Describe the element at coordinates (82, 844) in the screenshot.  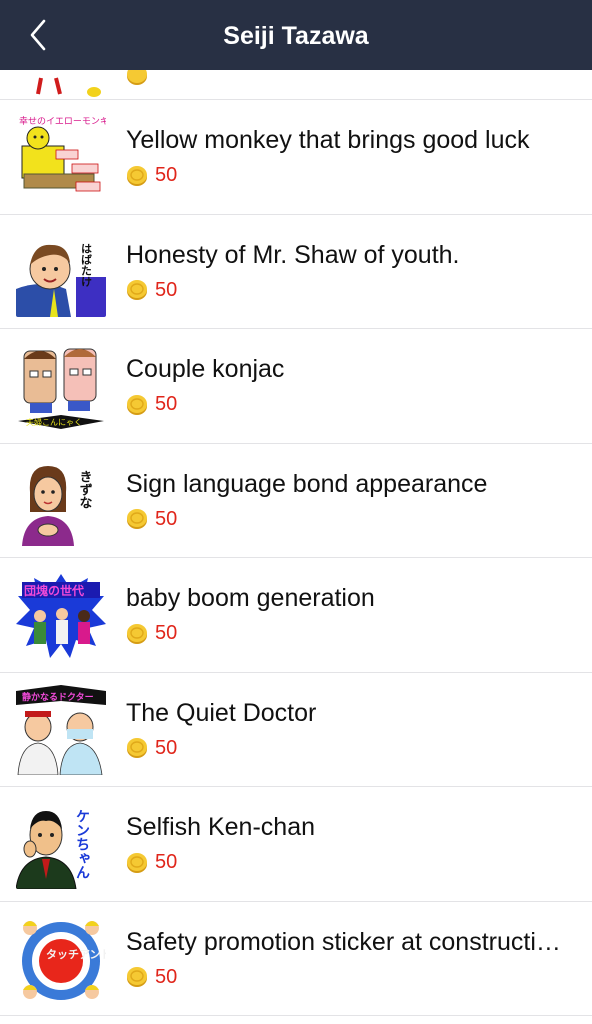
I see `thumb-caption: ケンちゃん` at that location.